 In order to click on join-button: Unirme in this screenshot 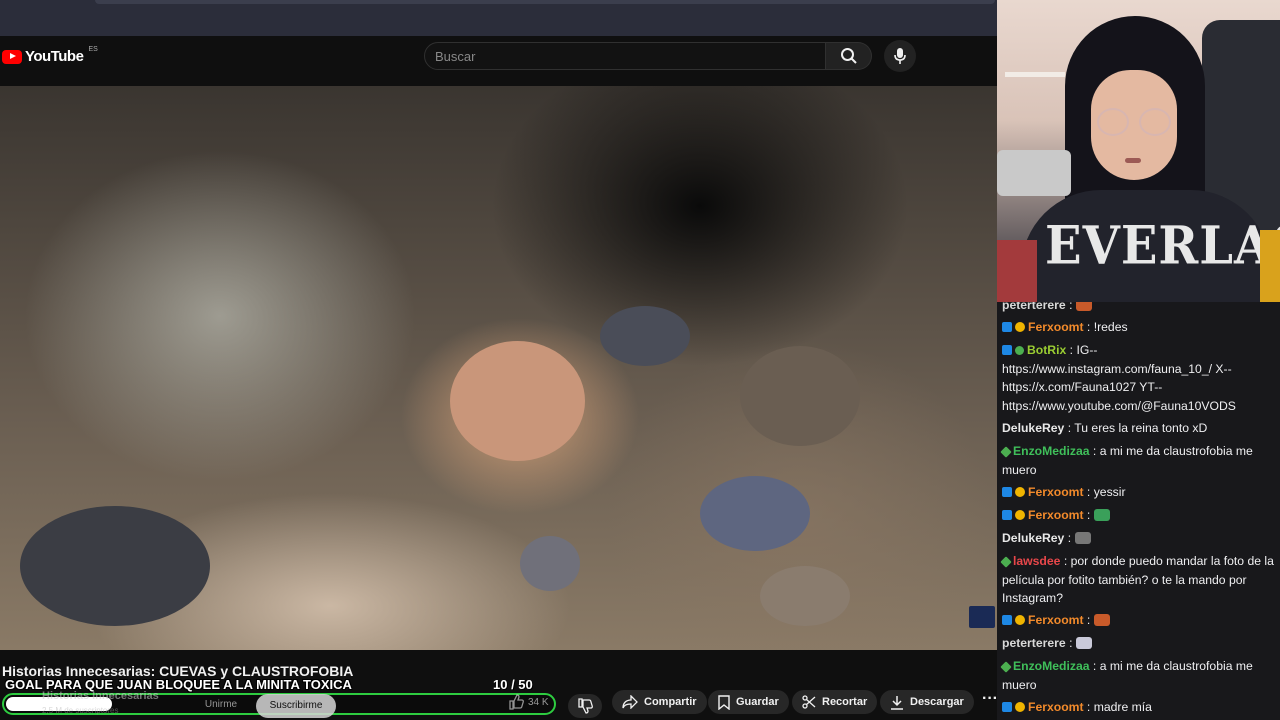, I will do `click(221, 706)`.